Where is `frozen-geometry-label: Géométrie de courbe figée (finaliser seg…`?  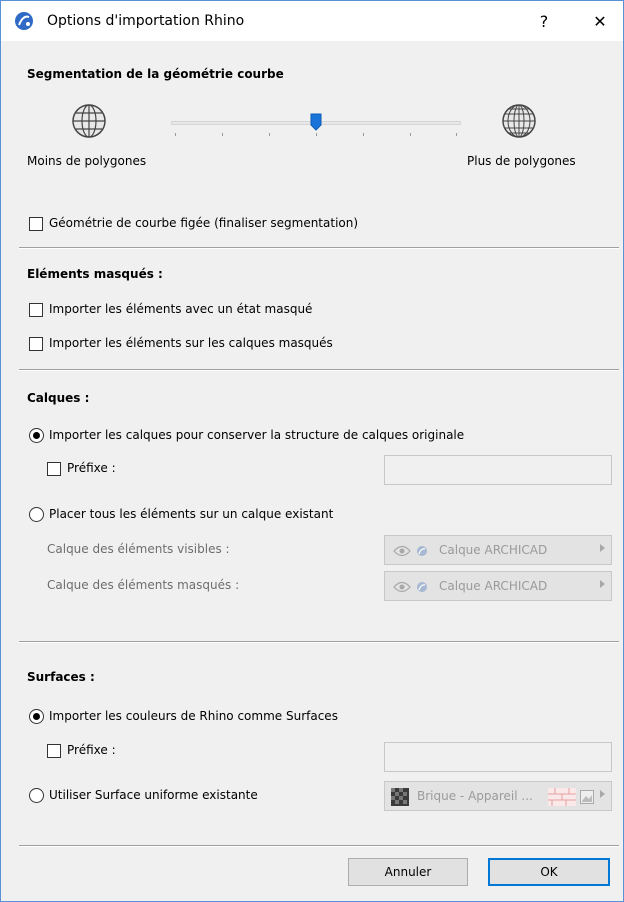
frozen-geometry-label: Géométrie de courbe figée (finaliser seg… is located at coordinates (204, 223).